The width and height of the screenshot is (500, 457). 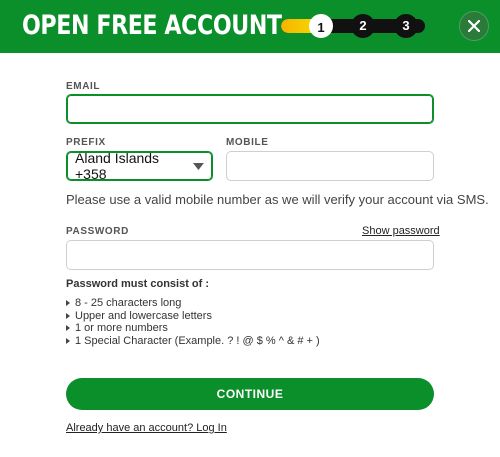 I want to click on prefix-label: PREFIX, so click(x=86, y=142).